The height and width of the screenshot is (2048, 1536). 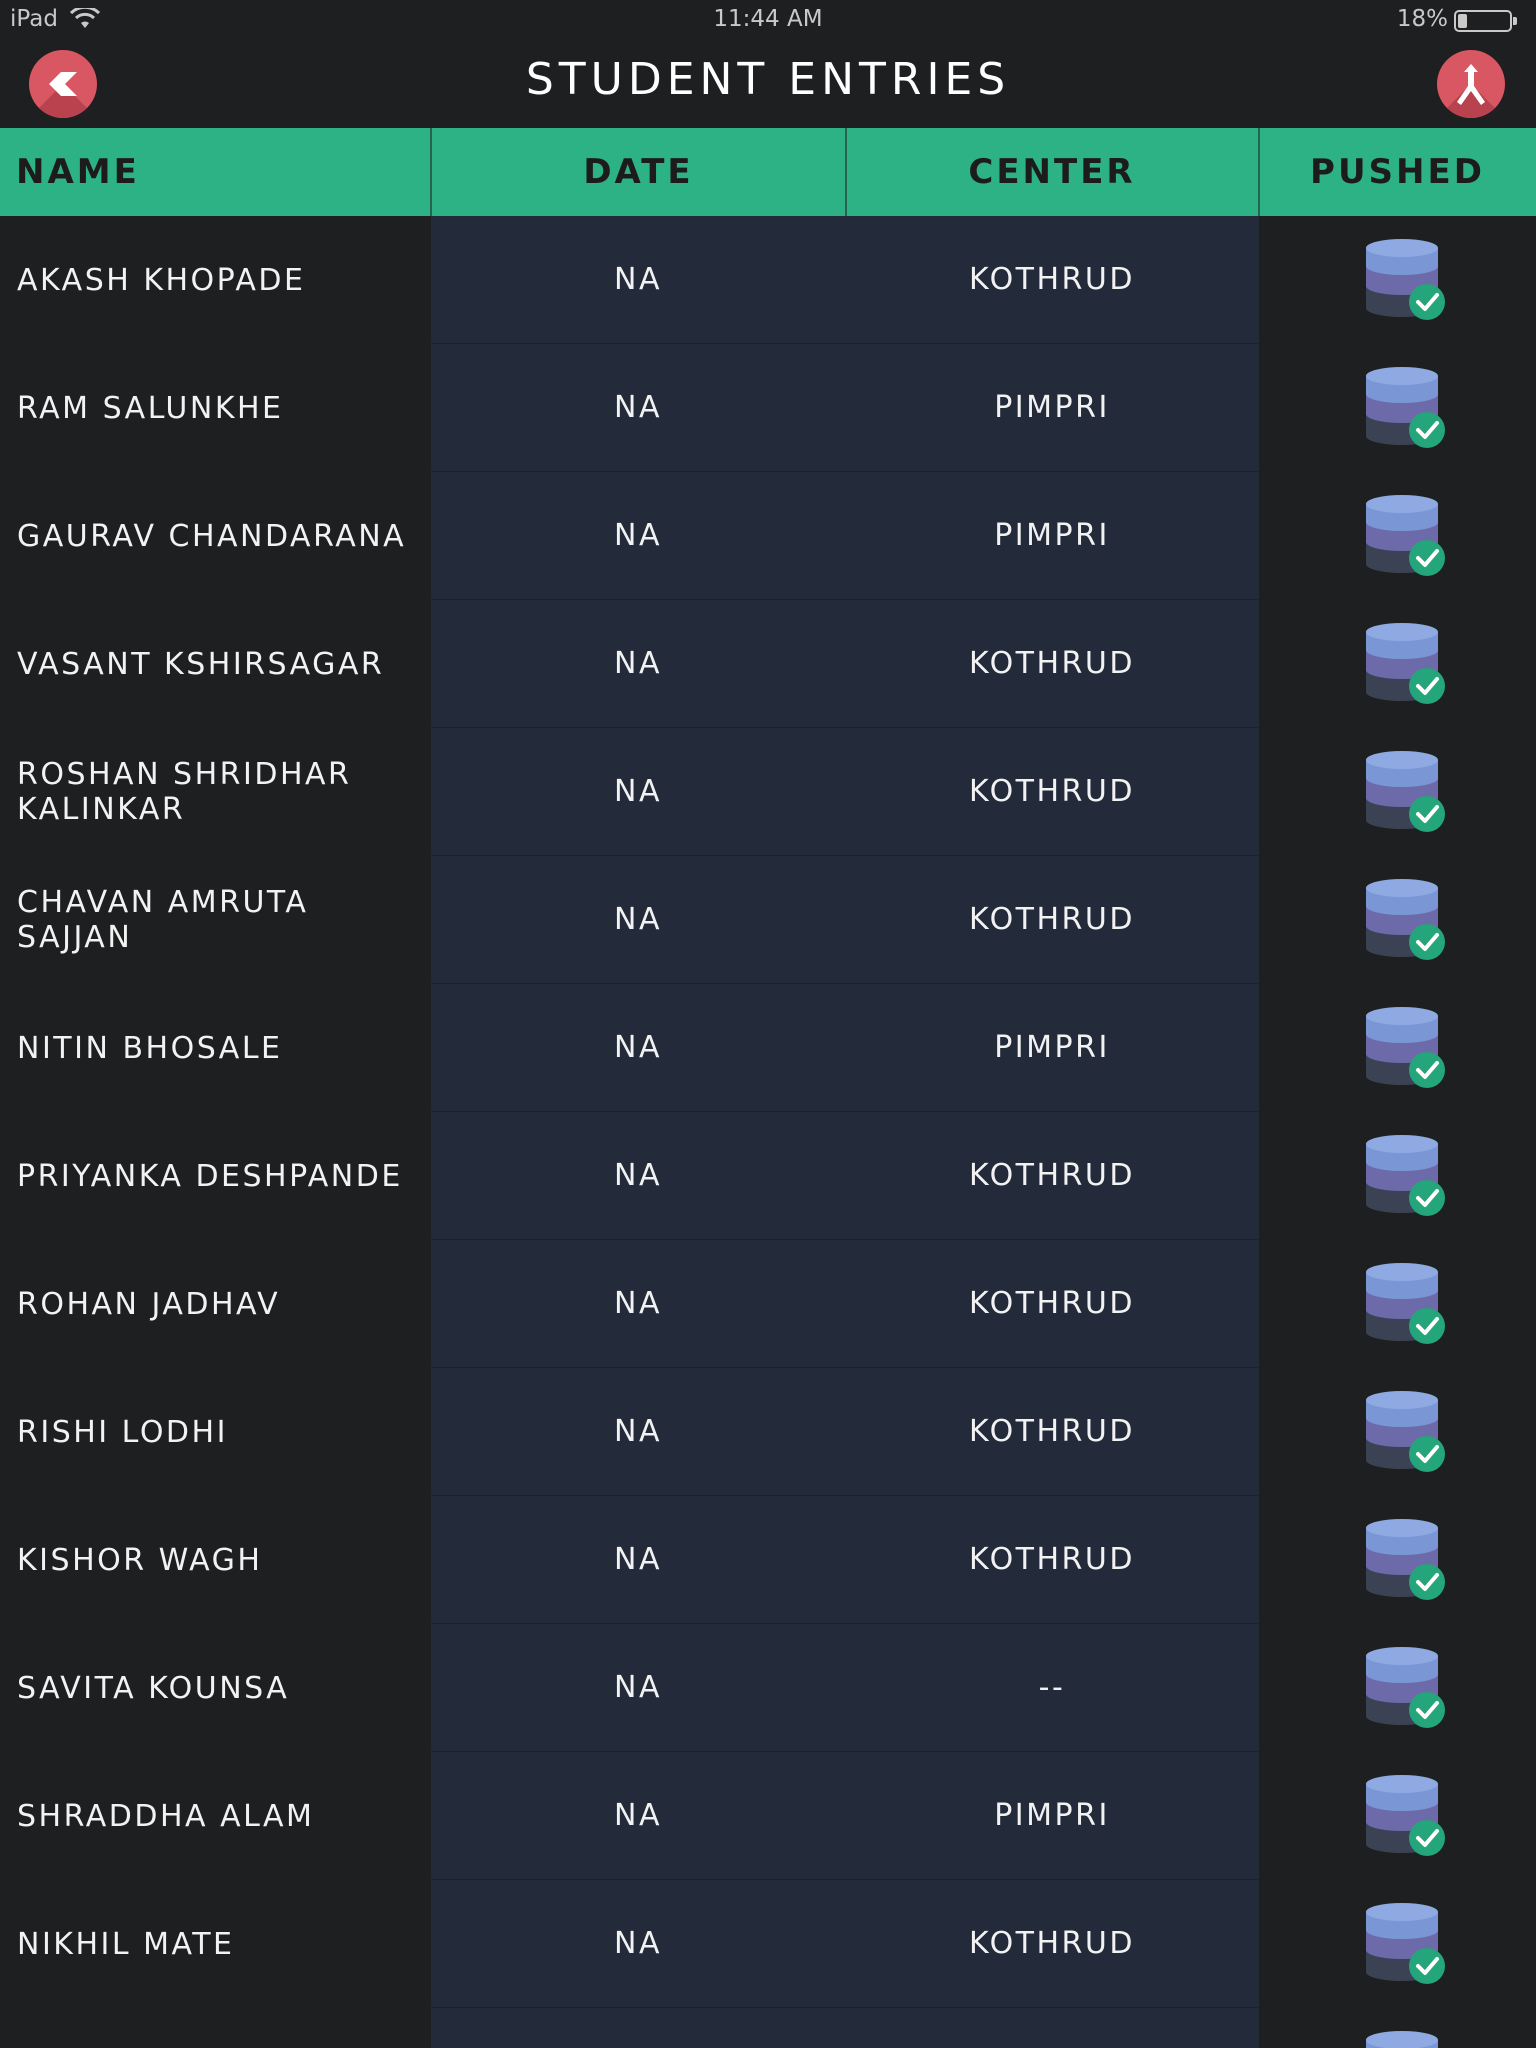 I want to click on table-row: SAVITA KOUNSA NA --, so click(x=768, y=1688).